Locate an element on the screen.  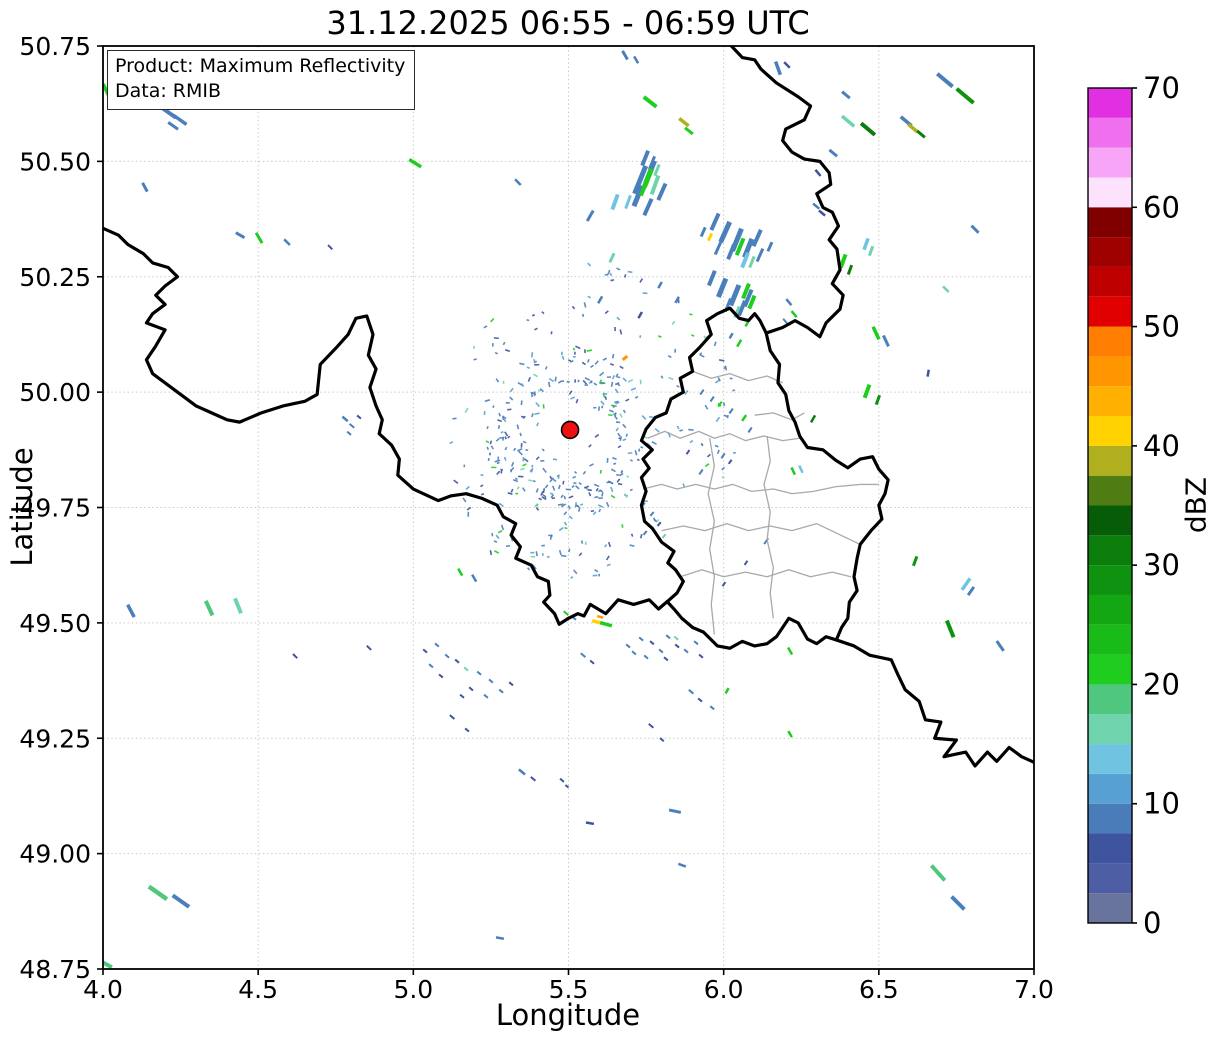
y-tick-label: 49.25 is located at coordinates (55, 738).